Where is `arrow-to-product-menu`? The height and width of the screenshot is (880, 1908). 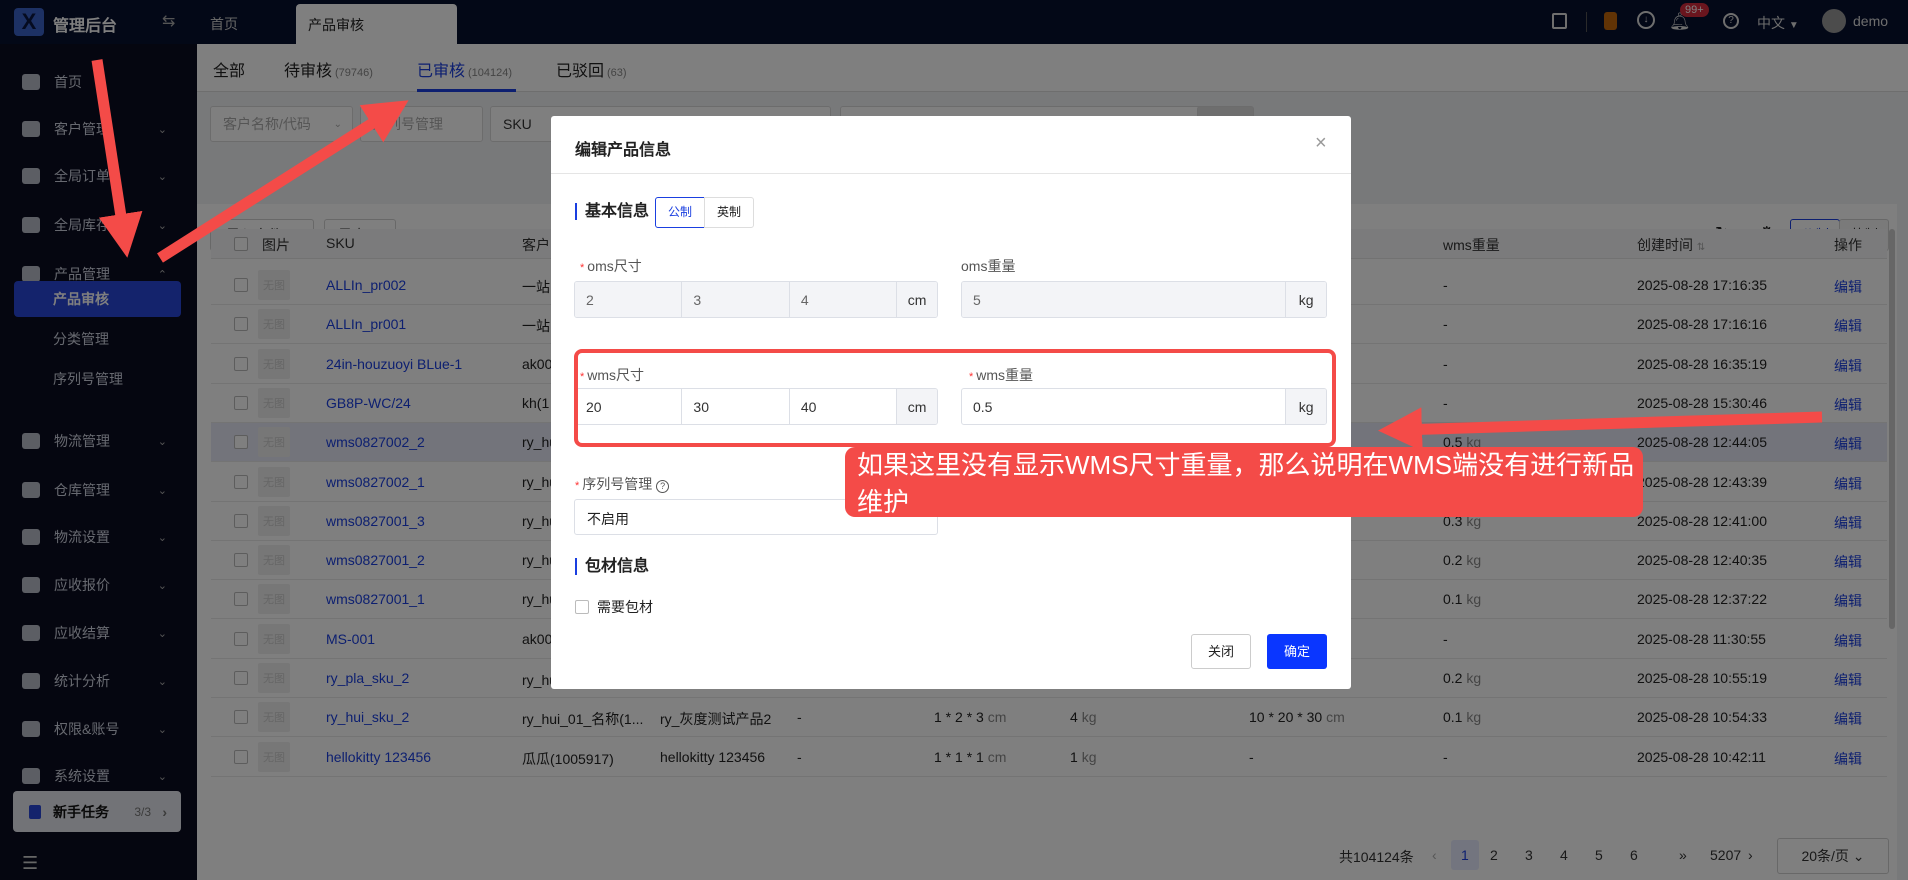
arrow-to-product-menu is located at coordinates (117, 158).